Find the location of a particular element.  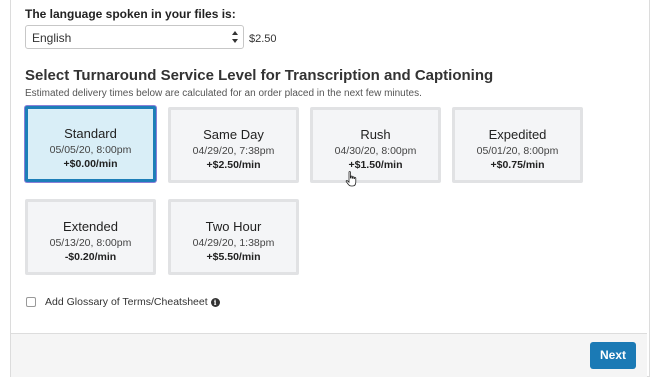

select-arrows-icon is located at coordinates (235, 37).